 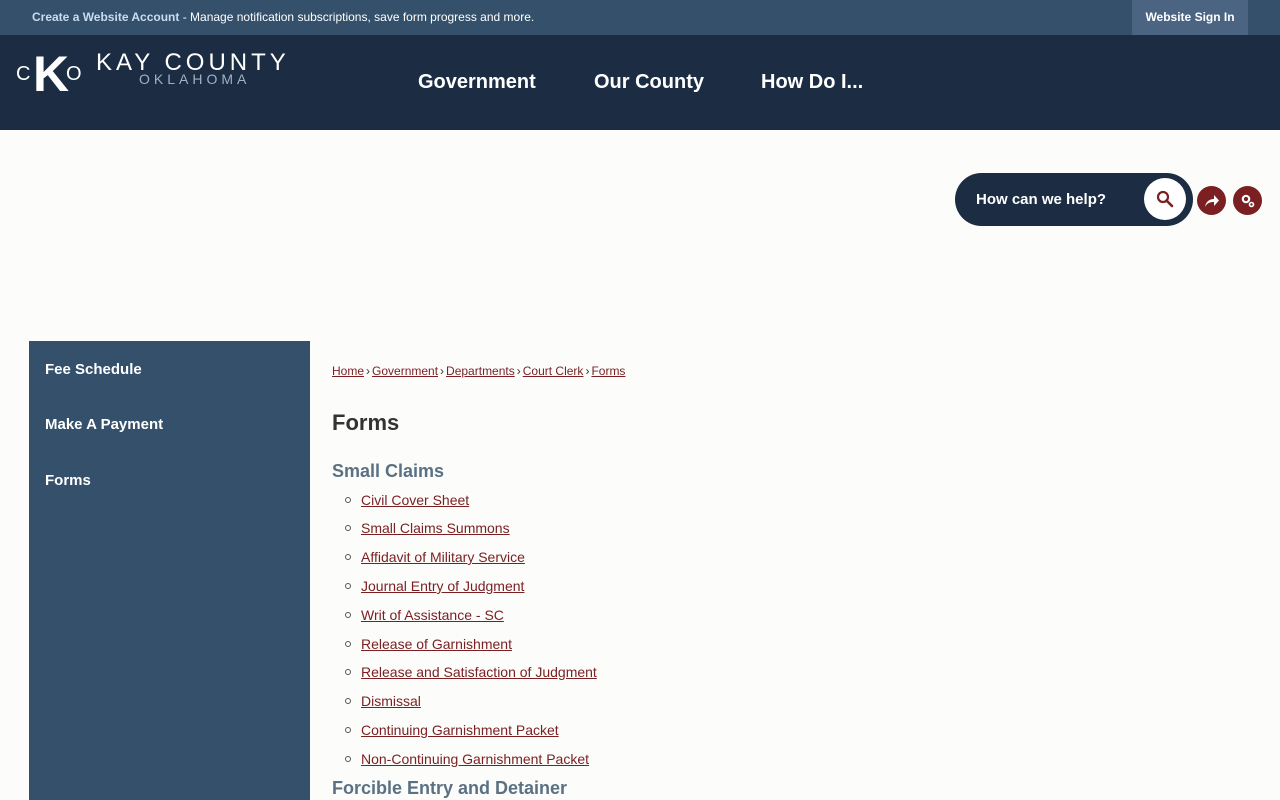 What do you see at coordinates (104, 424) in the screenshot?
I see `sidebar-item-make-a-payment: Make A Payment` at bounding box center [104, 424].